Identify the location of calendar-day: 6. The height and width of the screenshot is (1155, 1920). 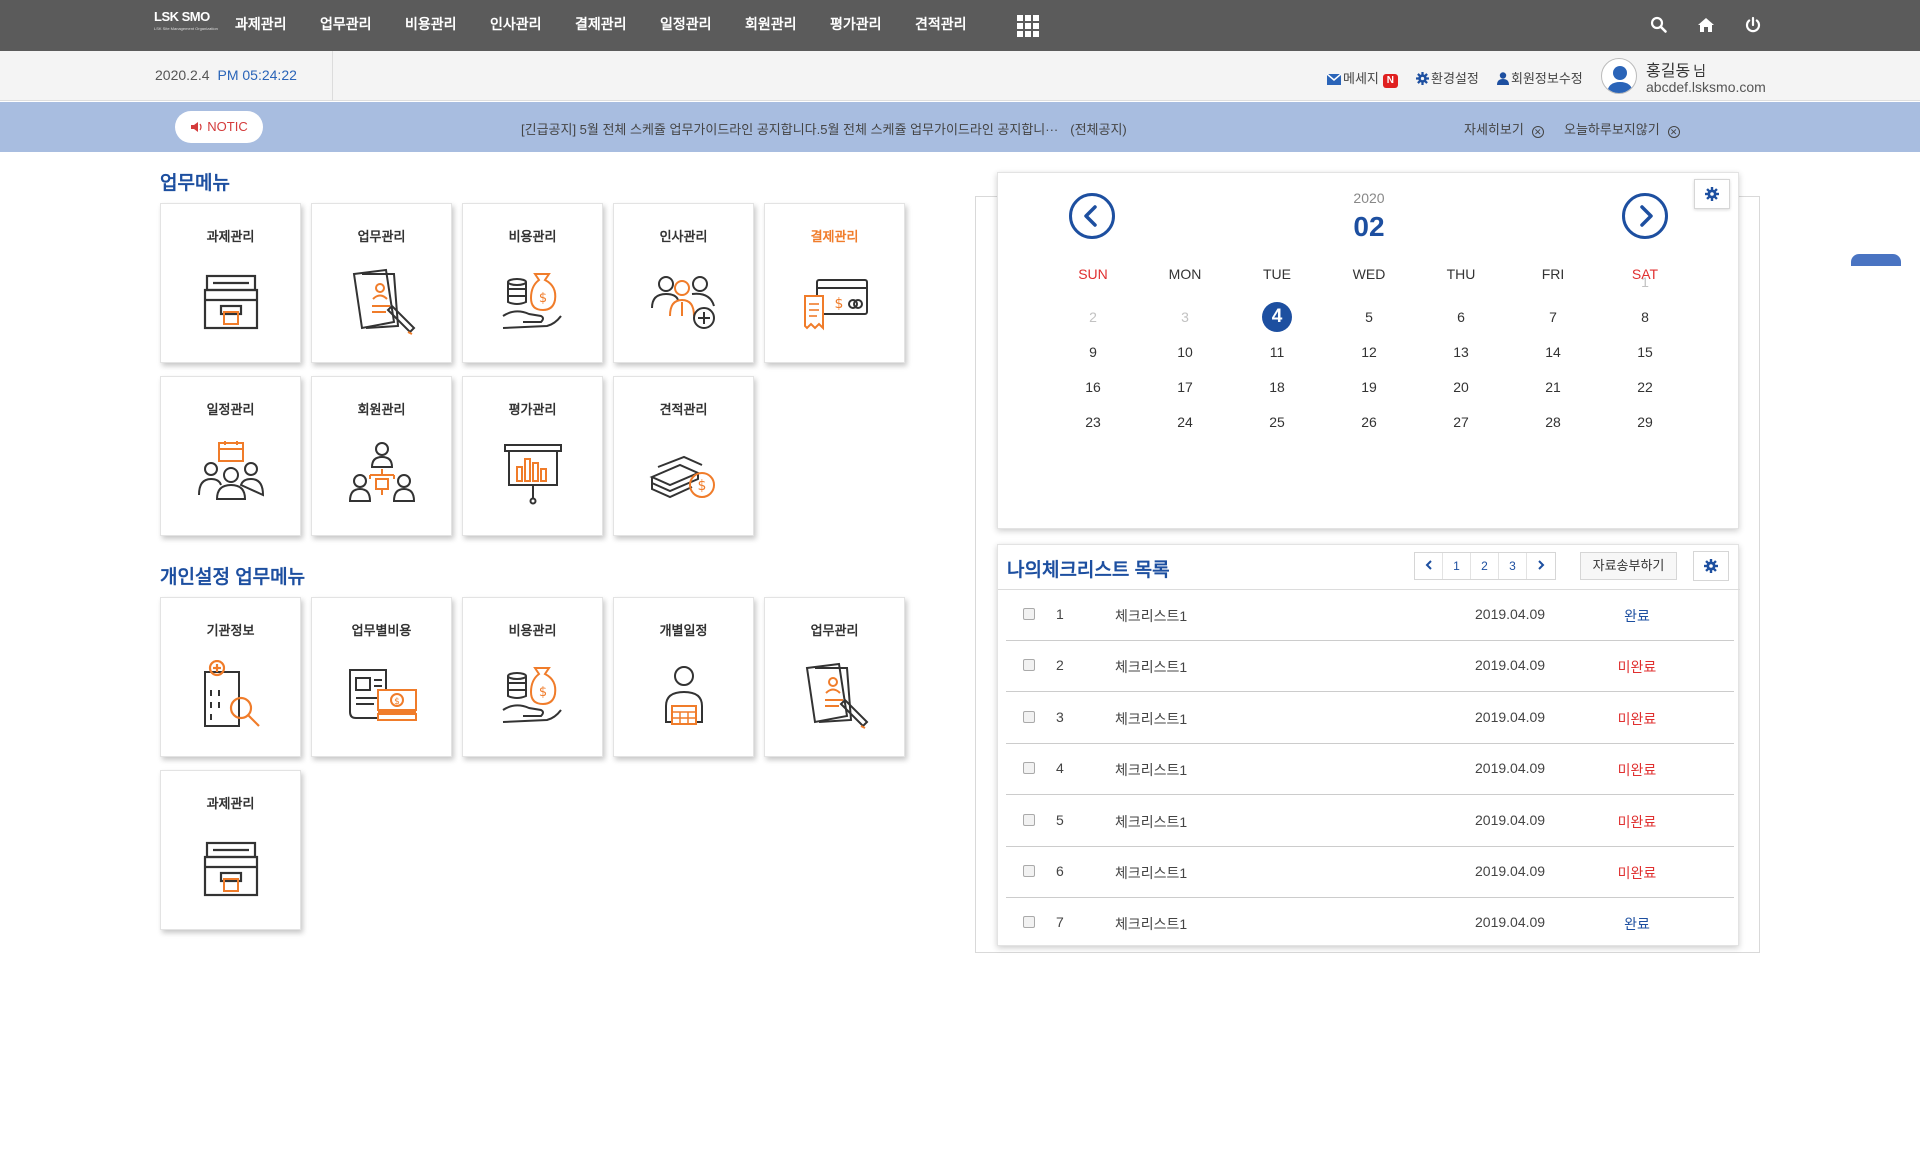
(1461, 317).